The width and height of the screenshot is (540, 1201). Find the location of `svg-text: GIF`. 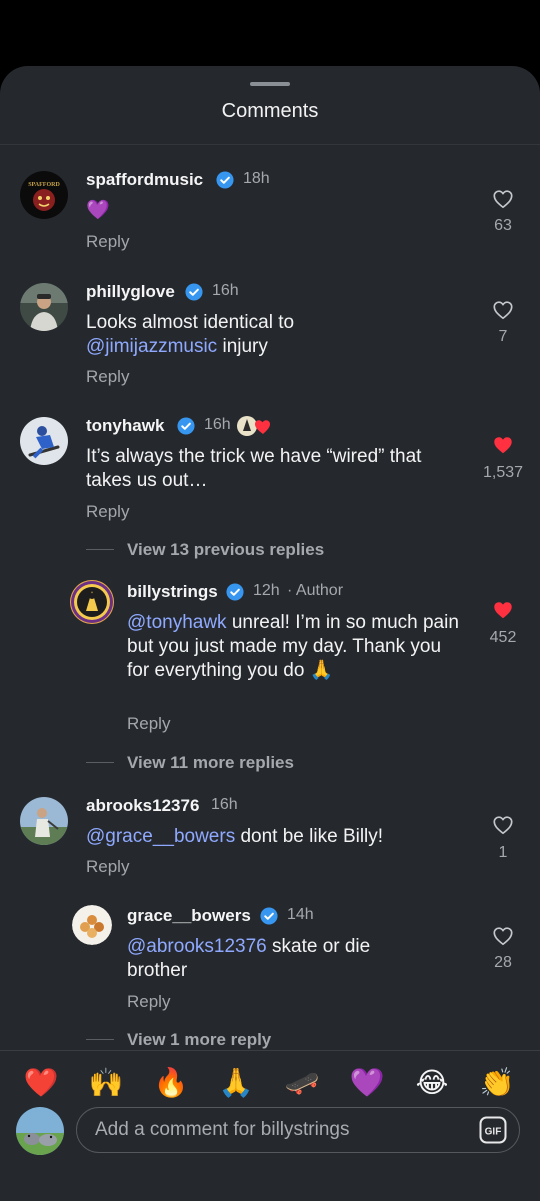

svg-text: GIF is located at coordinates (493, 1132).